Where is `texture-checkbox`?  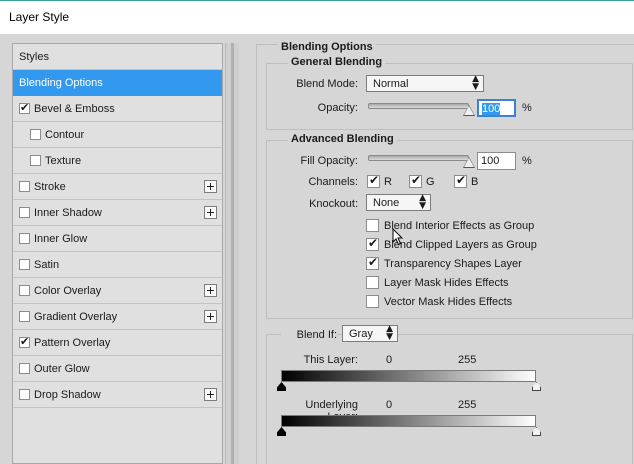
texture-checkbox is located at coordinates (35, 160).